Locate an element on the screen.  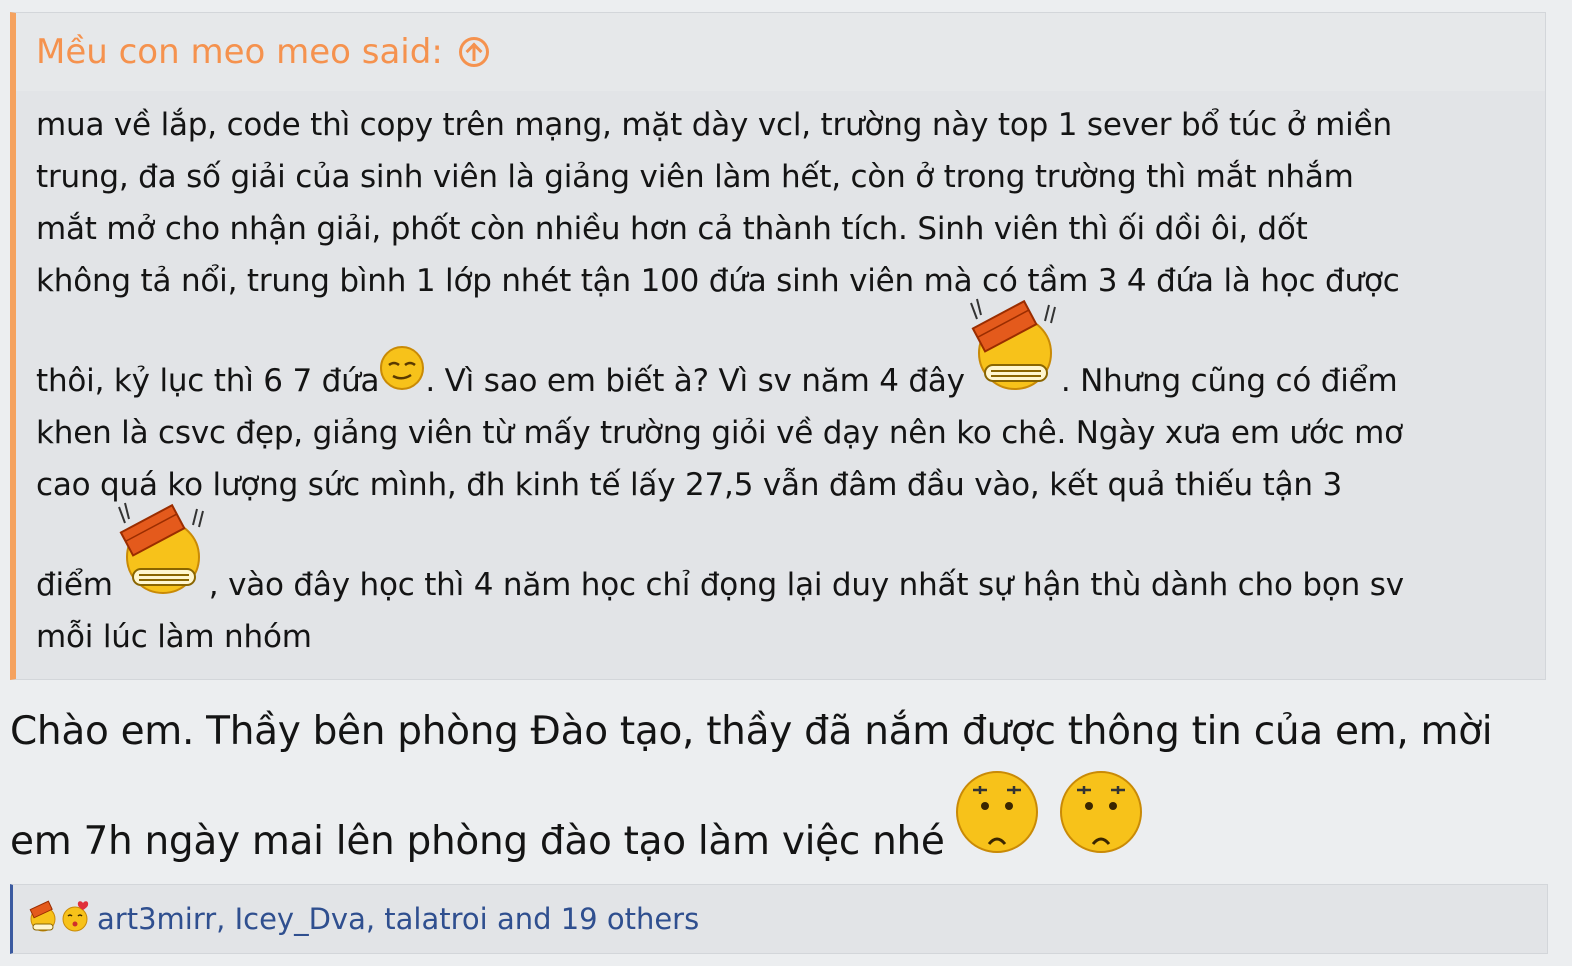
reaction-icons is located at coordinates (59, 919).